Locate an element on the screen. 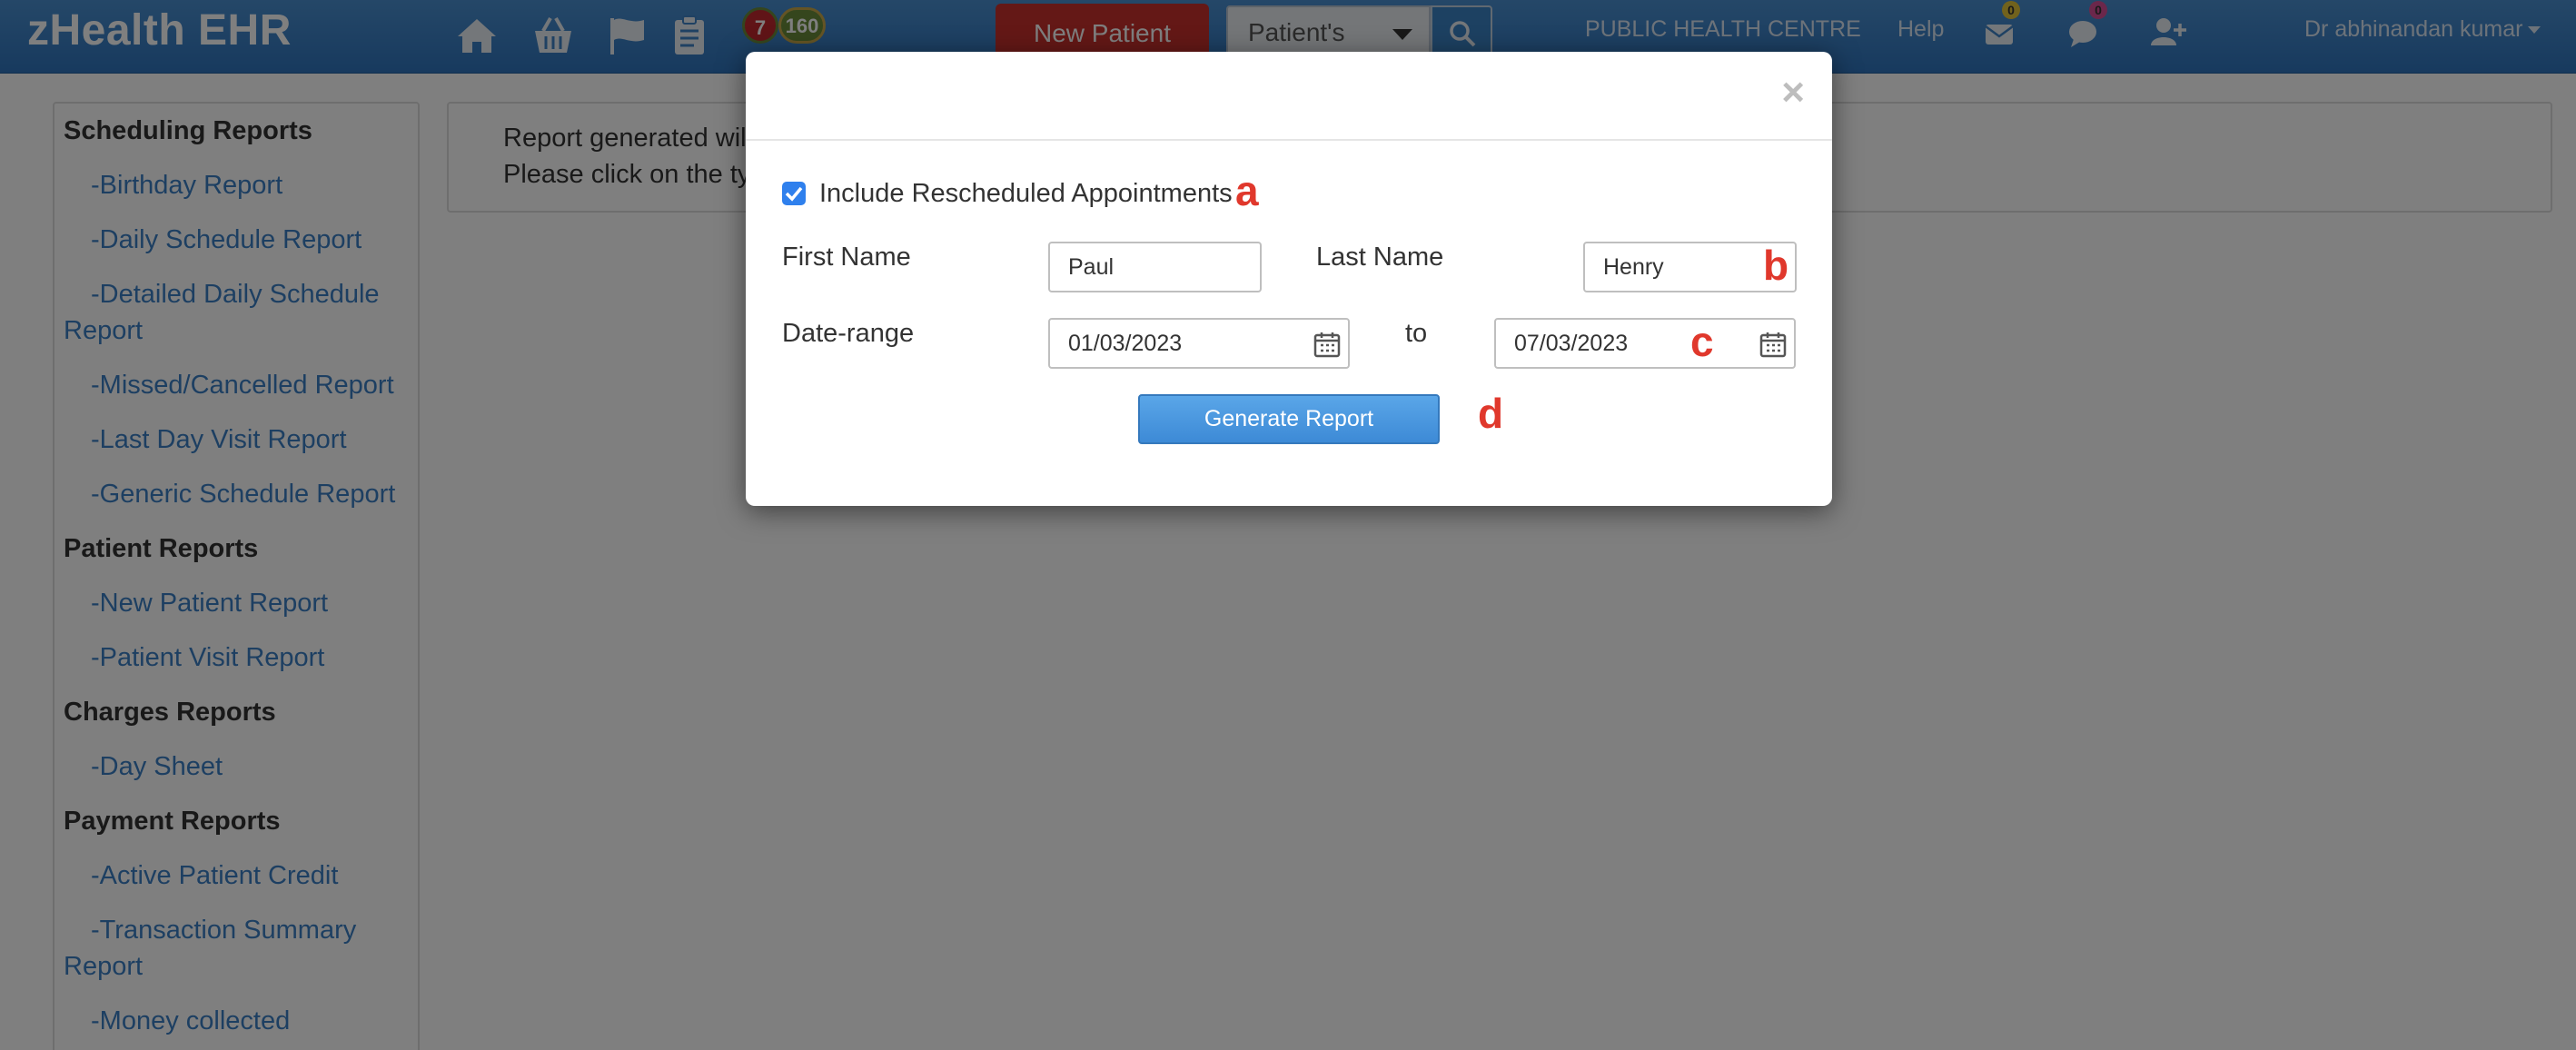  date-from-value: 01/03/2023 is located at coordinates (1125, 343).